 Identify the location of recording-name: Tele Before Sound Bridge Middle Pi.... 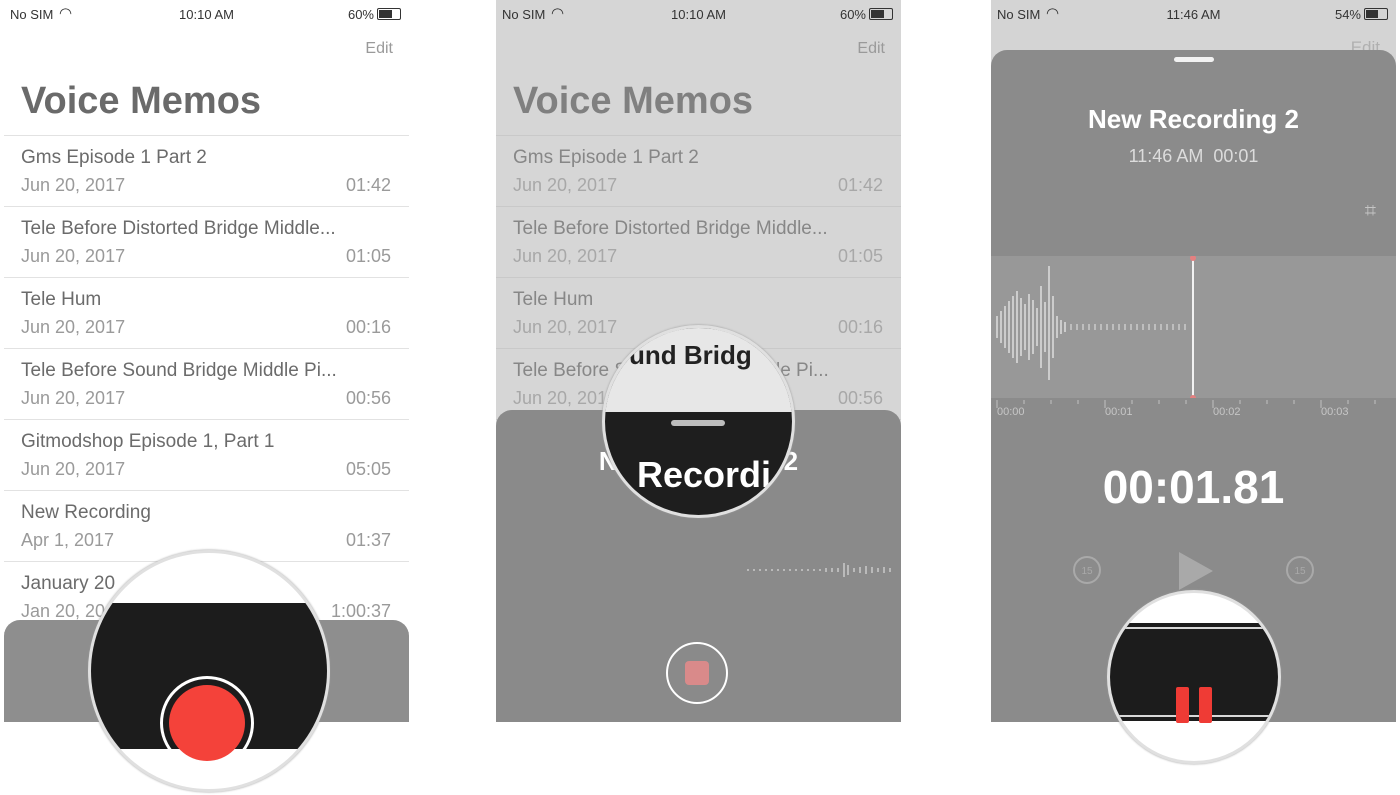
(179, 370).